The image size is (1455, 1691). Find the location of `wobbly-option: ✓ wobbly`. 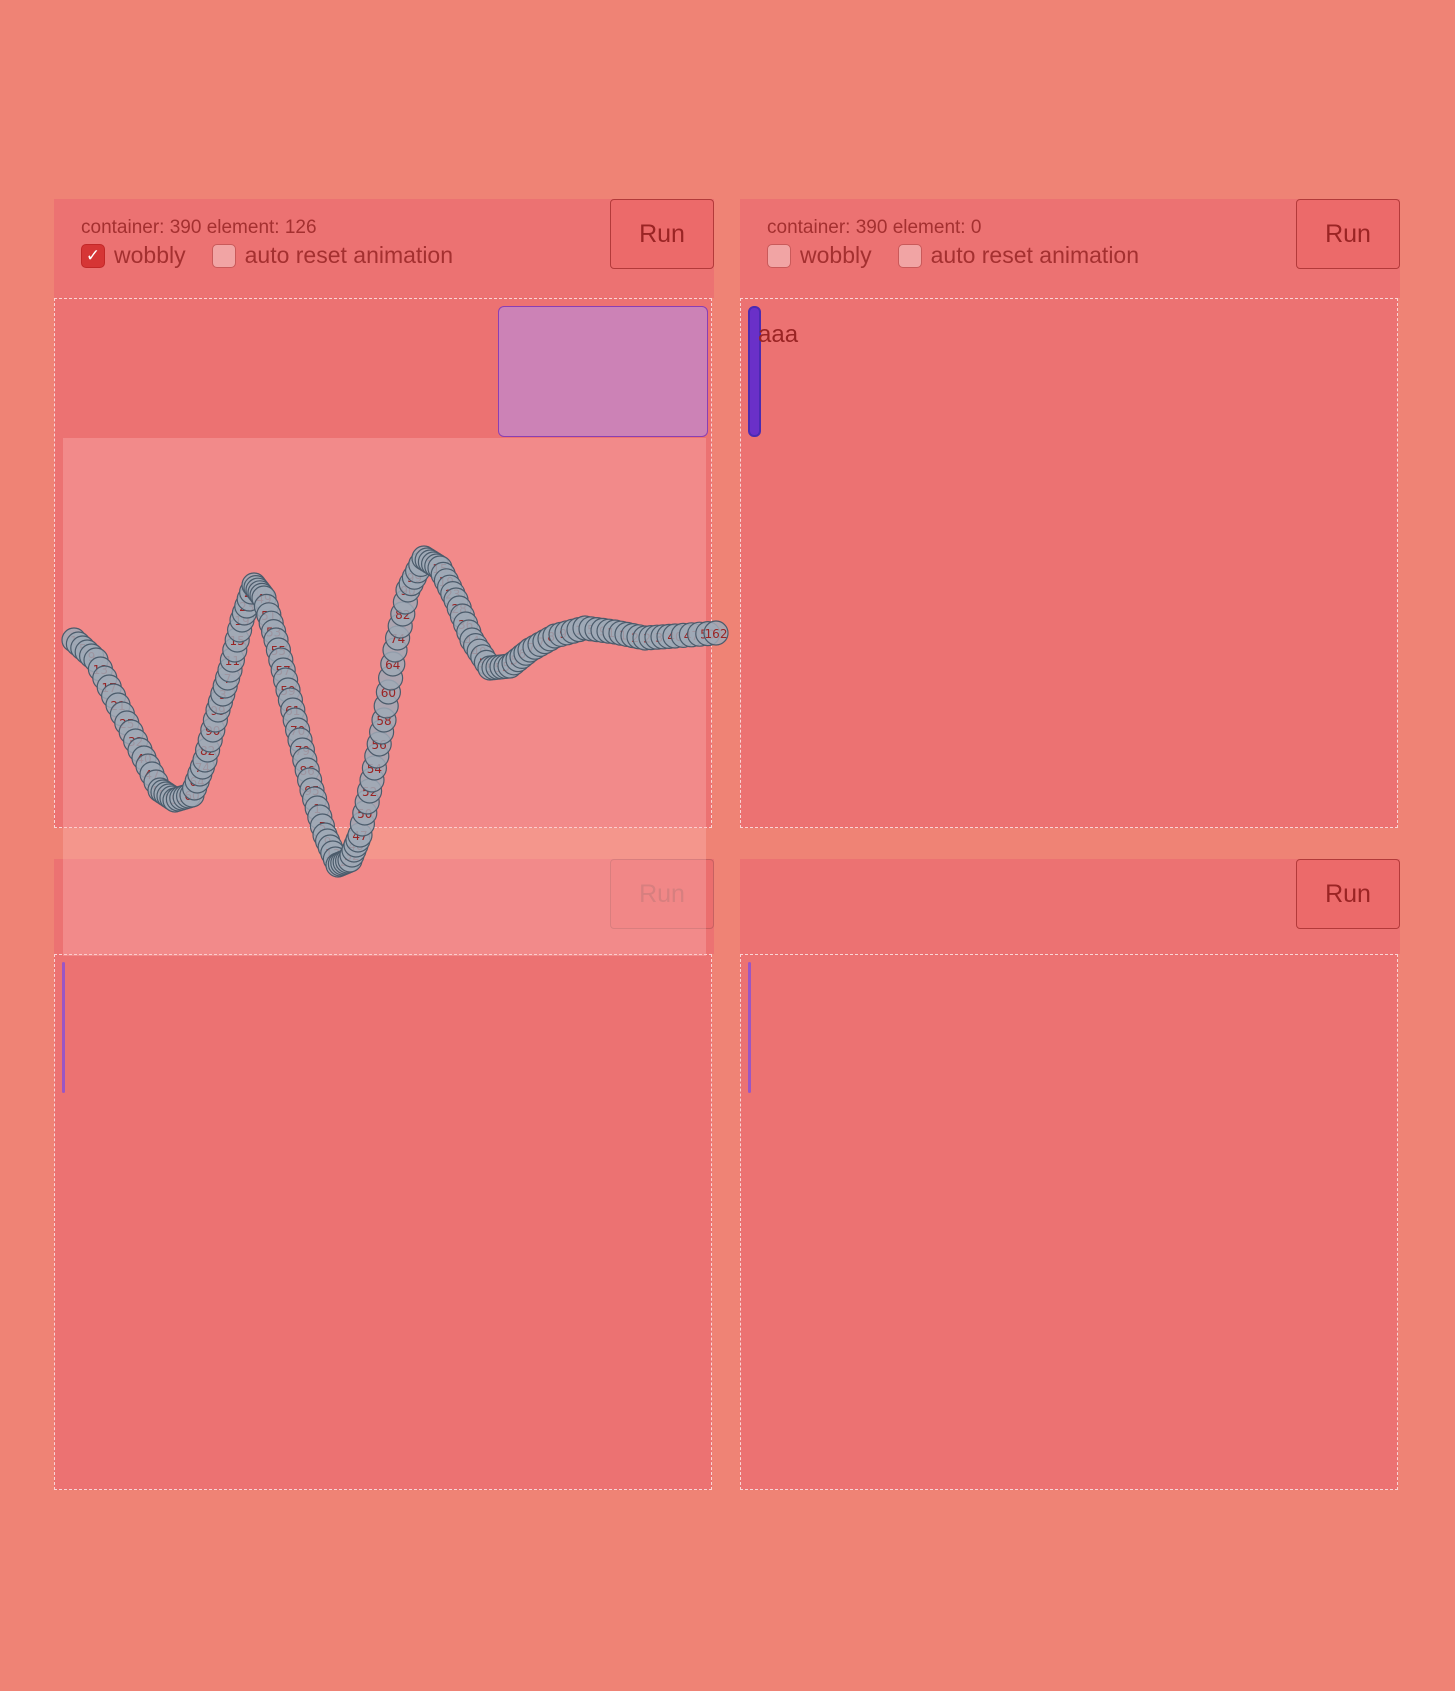

wobbly-option: ✓ wobbly is located at coordinates (133, 255).